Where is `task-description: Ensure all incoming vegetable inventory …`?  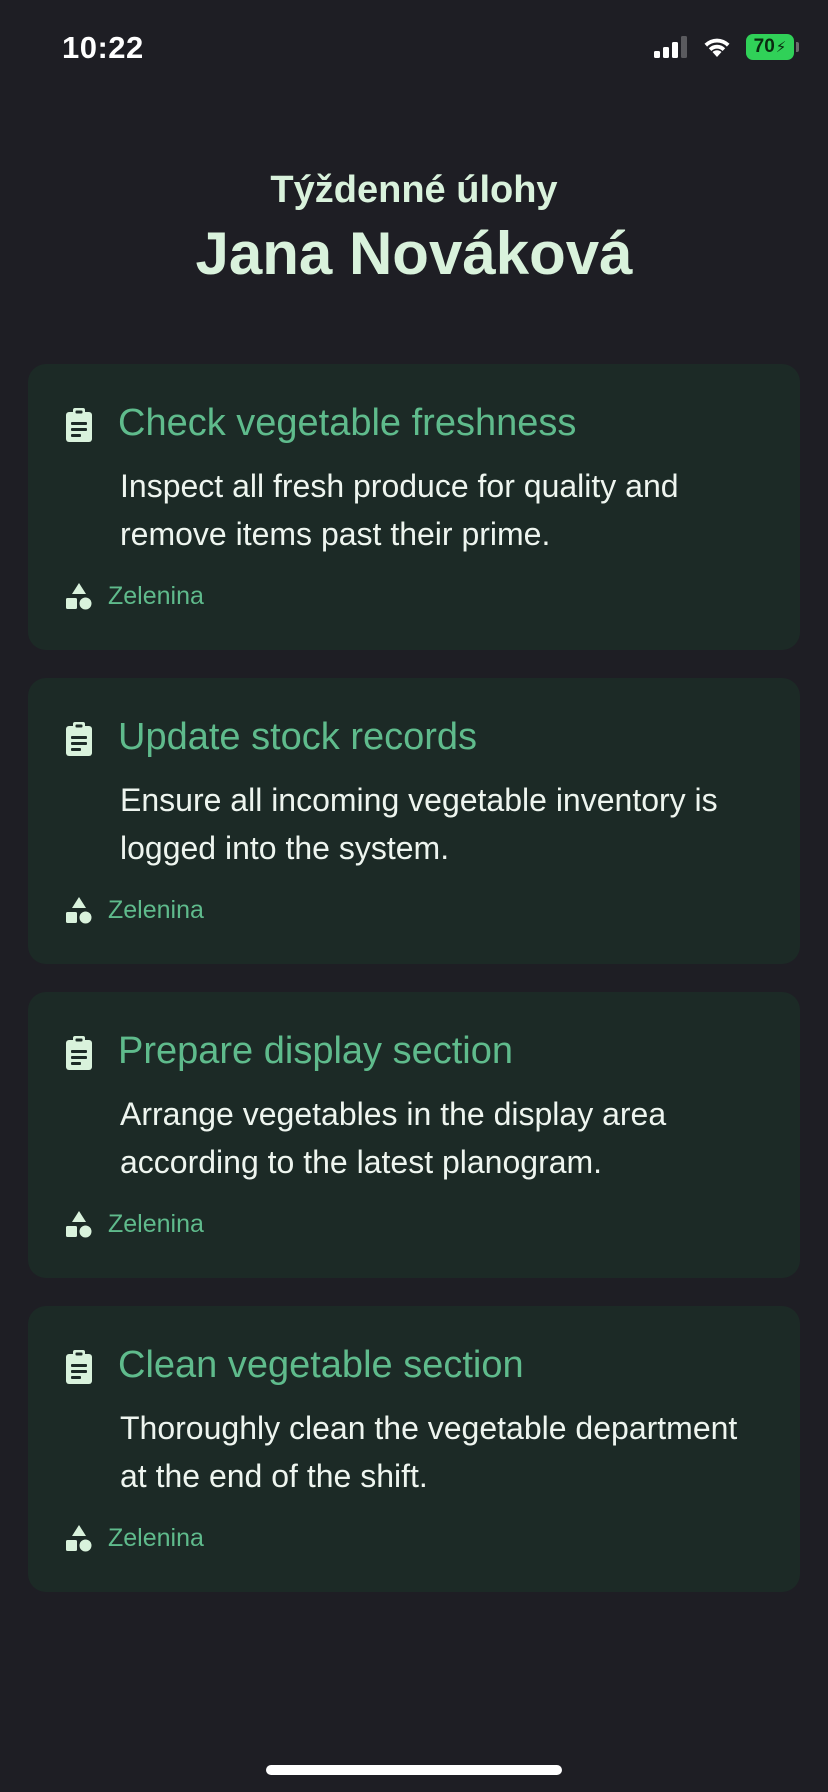
task-description: Ensure all incoming vegetable inventory … is located at coordinates (419, 824).